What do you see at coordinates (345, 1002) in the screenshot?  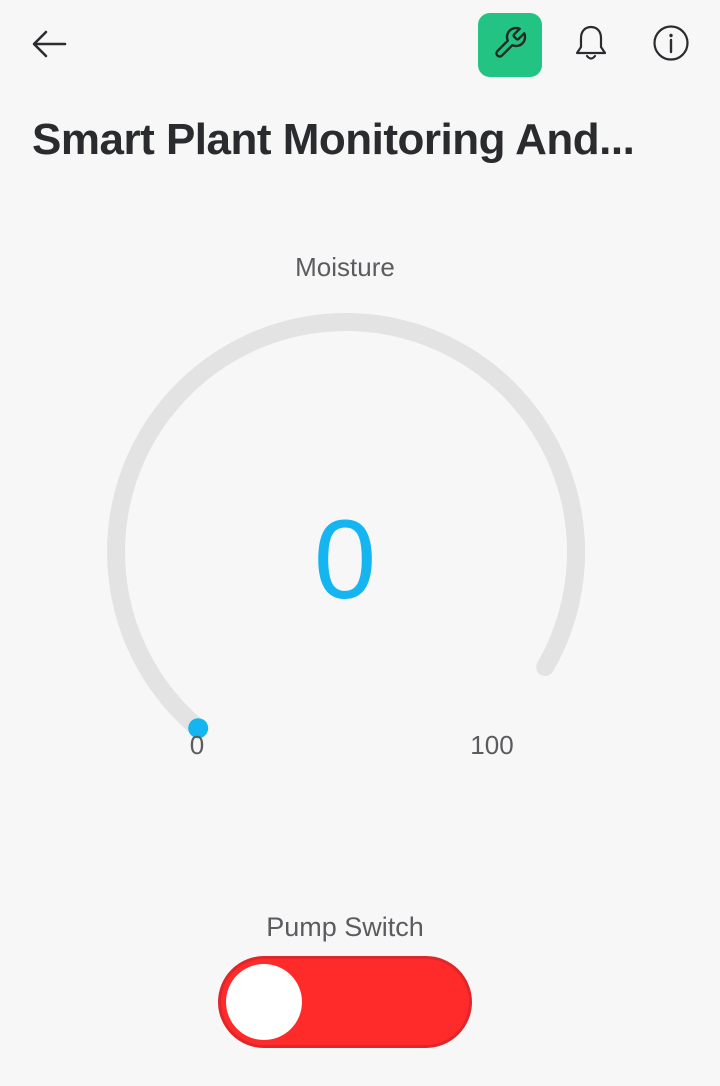 I see `pump-switch-toggle` at bounding box center [345, 1002].